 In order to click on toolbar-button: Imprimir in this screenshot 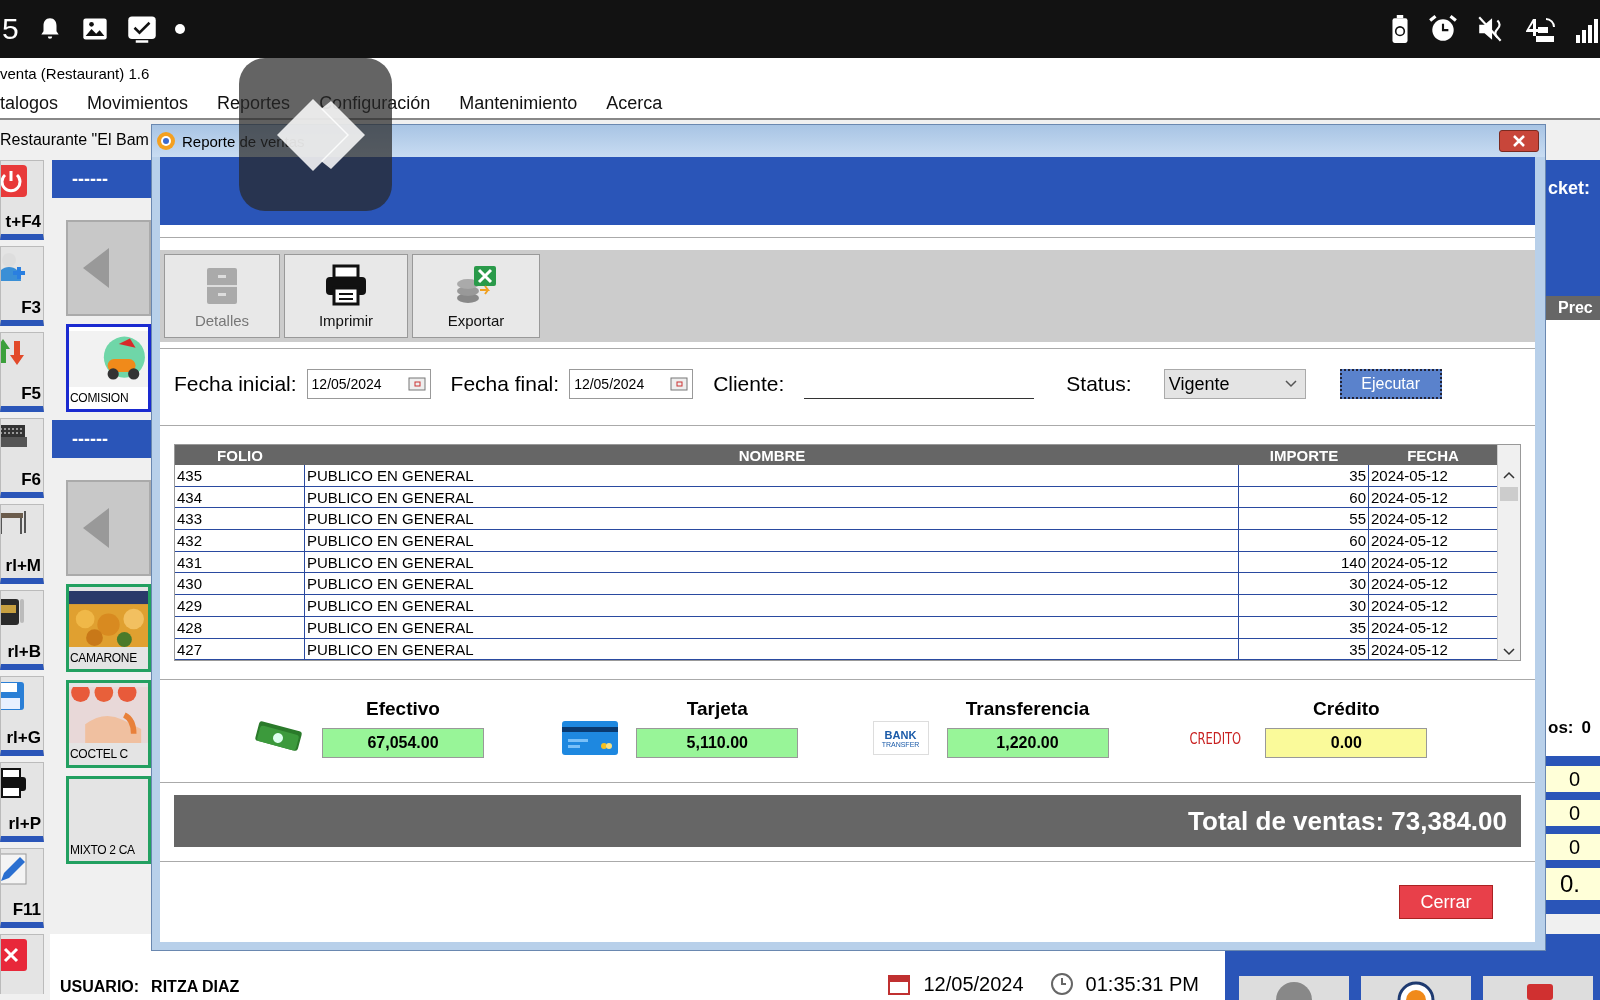, I will do `click(346, 296)`.